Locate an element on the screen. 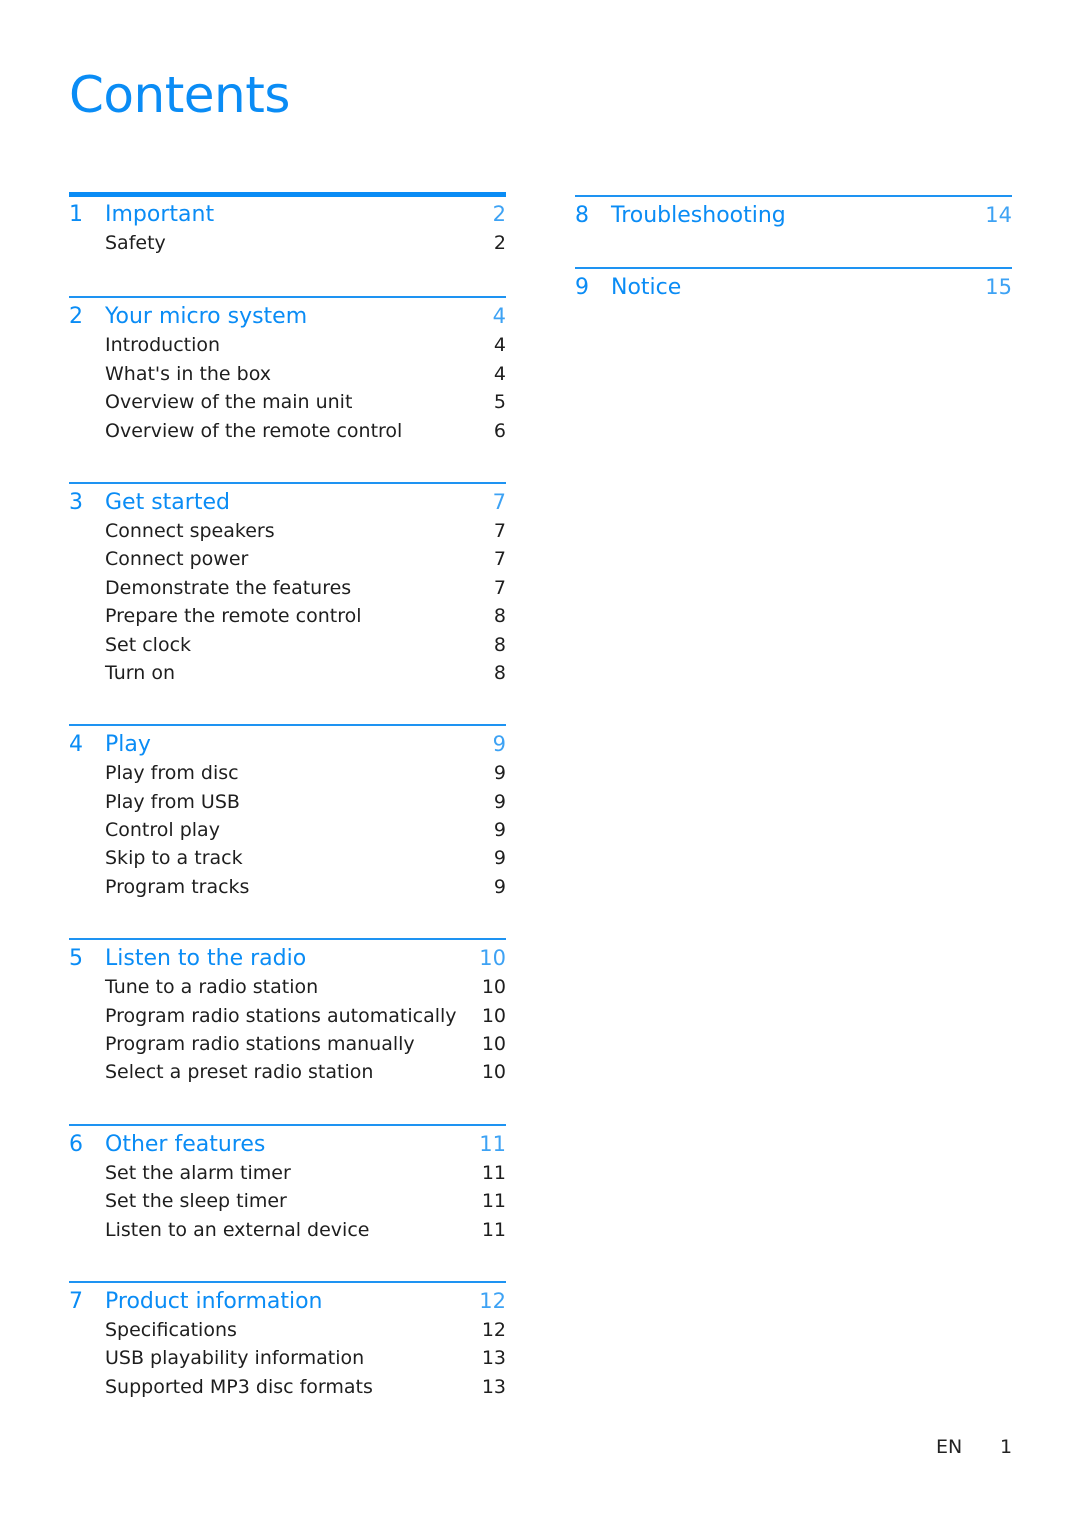 The width and height of the screenshot is (1080, 1527). toc-section-heading: 8 Troubleshooting 14 is located at coordinates (793, 218).